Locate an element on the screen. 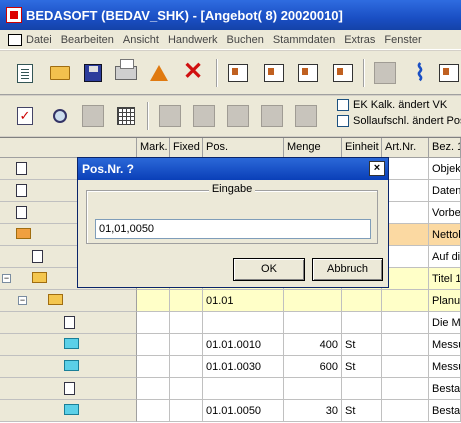 This screenshot has height=423, width=461. menge-cell: 30 is located at coordinates (313, 411).